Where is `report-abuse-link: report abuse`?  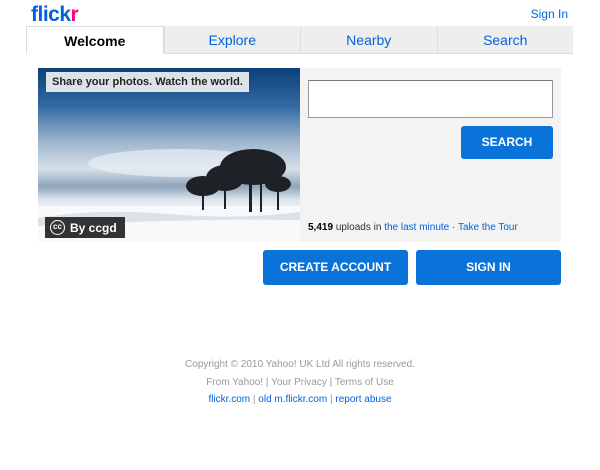 report-abuse-link: report abuse is located at coordinates (363, 399).